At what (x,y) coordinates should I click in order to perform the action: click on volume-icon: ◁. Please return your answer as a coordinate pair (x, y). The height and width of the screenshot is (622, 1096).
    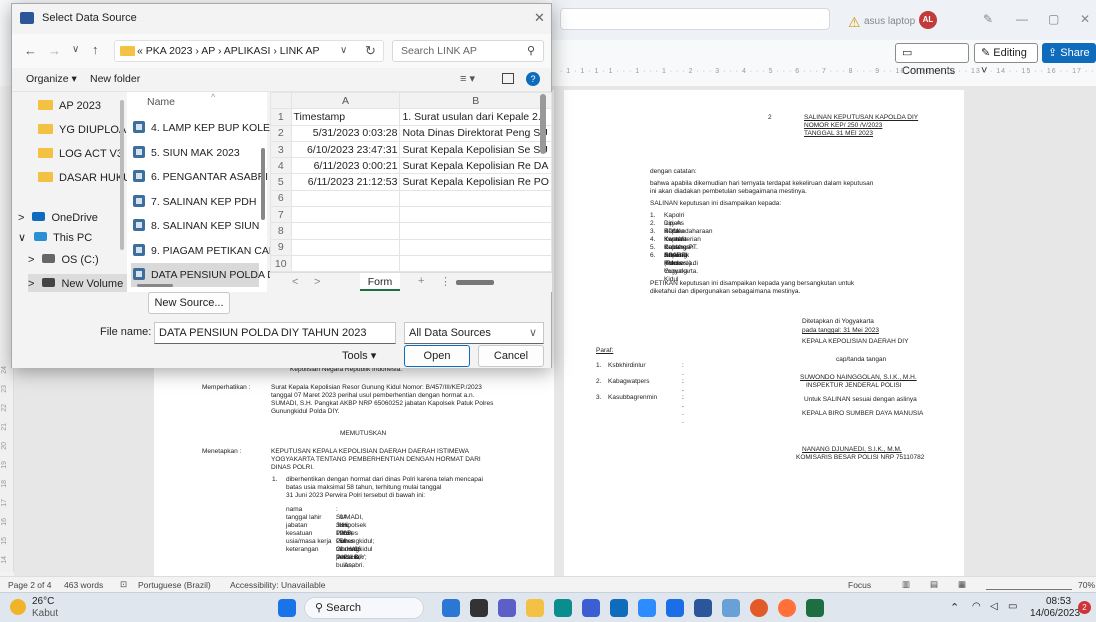
    Looking at the image, I should click on (994, 606).